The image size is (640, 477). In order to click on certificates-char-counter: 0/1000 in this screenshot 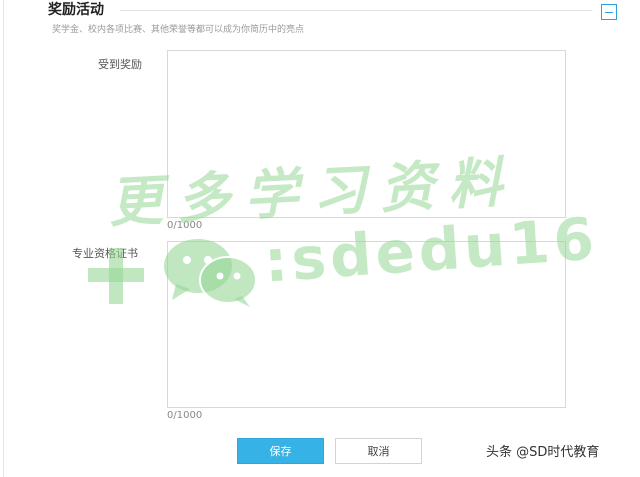, I will do `click(185, 415)`.